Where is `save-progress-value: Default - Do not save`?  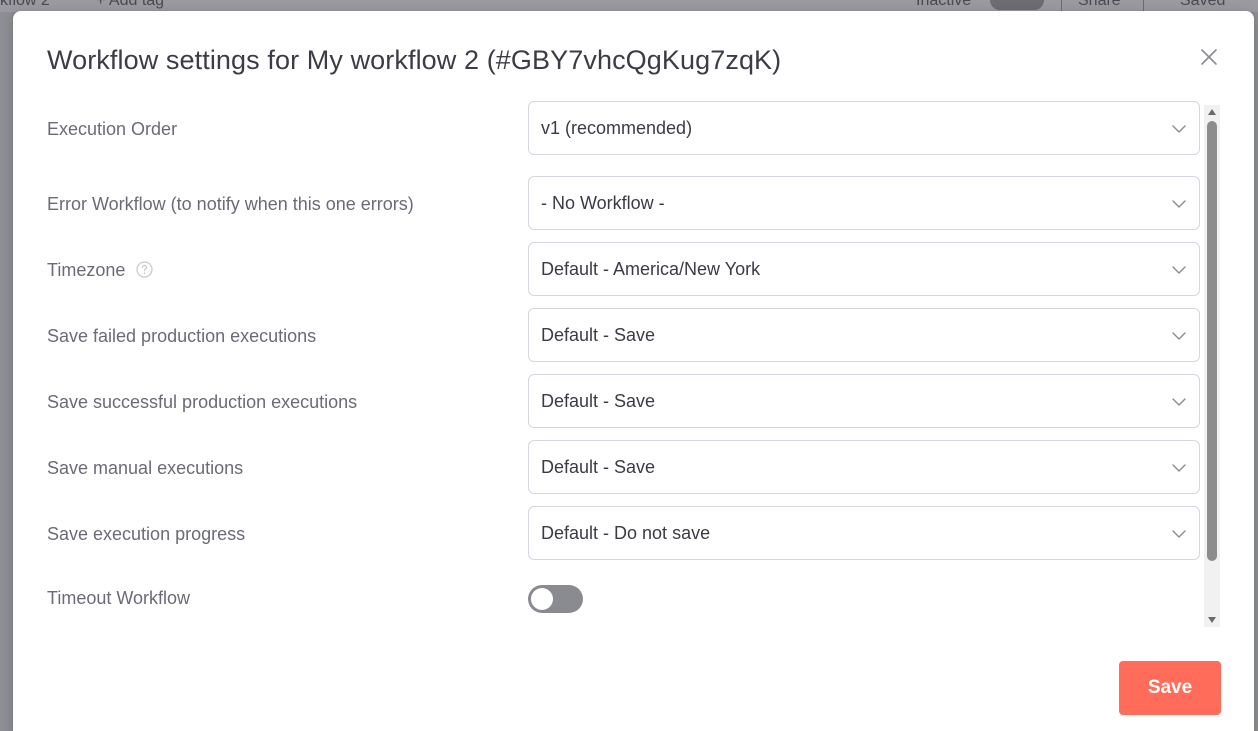
save-progress-value: Default - Do not save is located at coordinates (626, 533).